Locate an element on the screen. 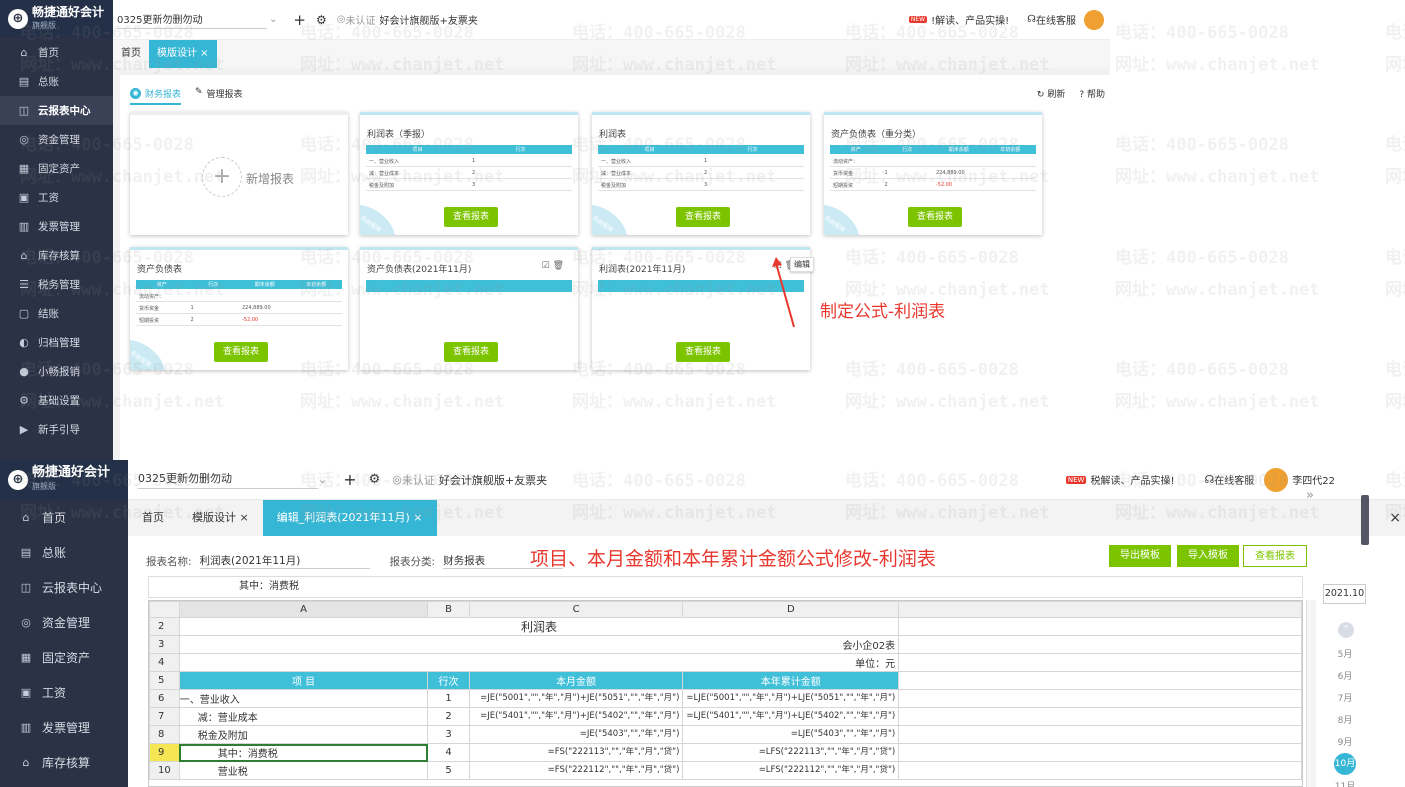 This screenshot has height=787, width=1405. service-link: 在线客服 is located at coordinates (1056, 19).